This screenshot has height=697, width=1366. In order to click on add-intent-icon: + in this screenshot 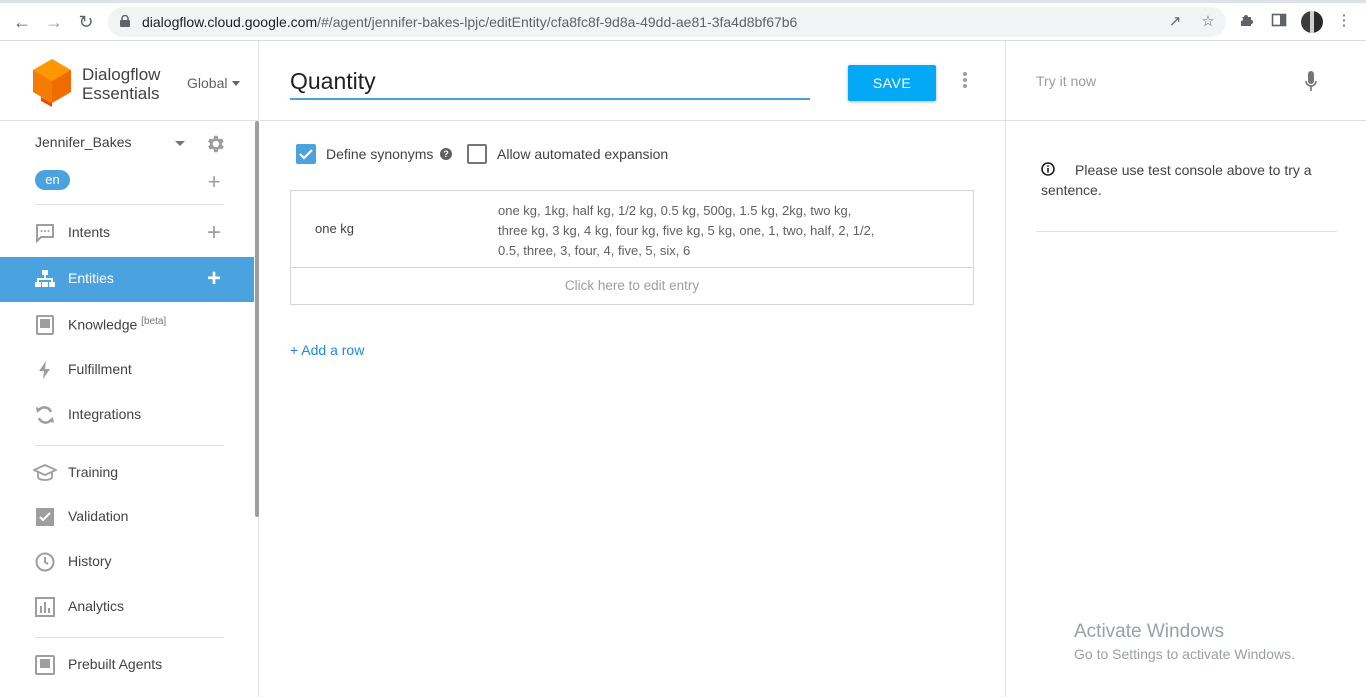, I will do `click(214, 233)`.